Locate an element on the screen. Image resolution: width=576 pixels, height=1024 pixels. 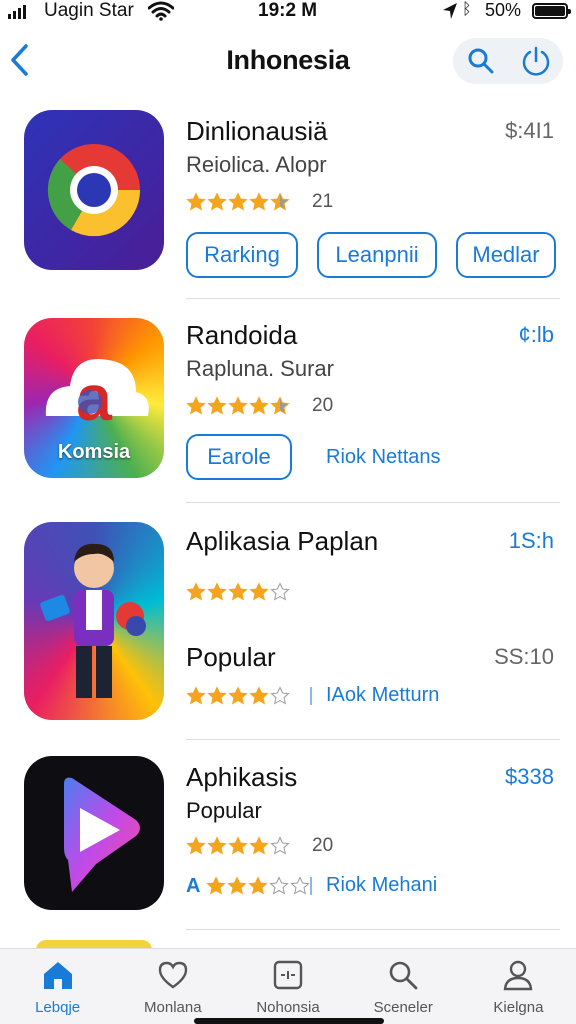
tab-label: Kielgna is located at coordinates (518, 1007).